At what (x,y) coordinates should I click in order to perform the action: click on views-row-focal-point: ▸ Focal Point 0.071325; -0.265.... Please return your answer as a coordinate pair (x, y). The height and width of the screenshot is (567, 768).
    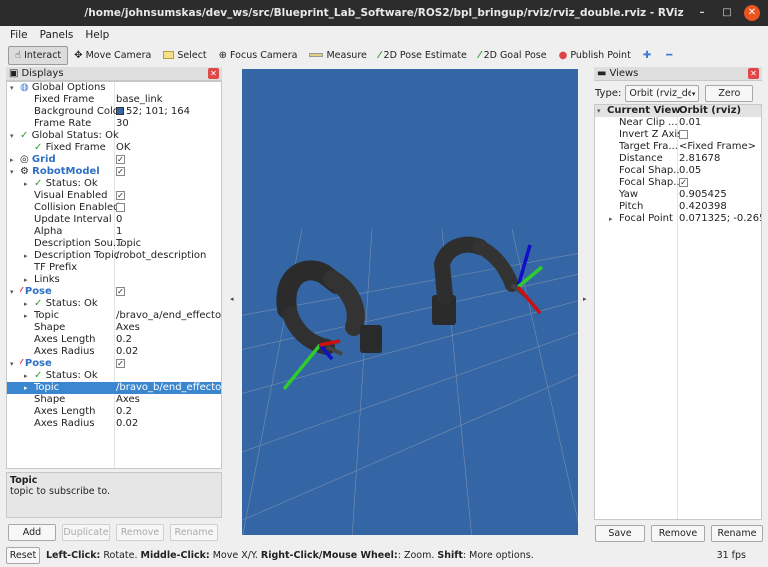
    Looking at the image, I should click on (678, 219).